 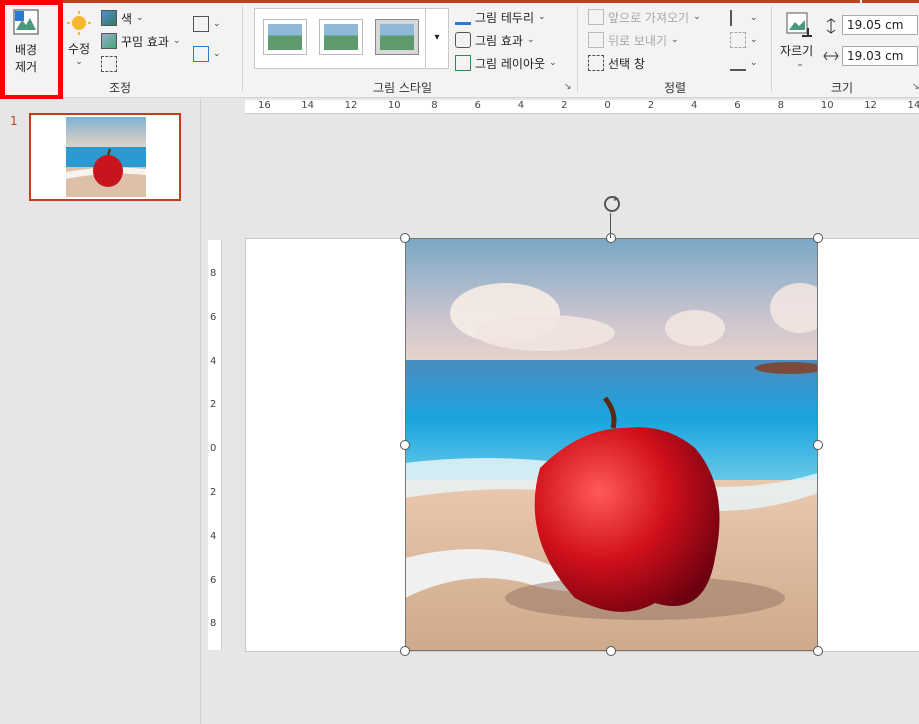 What do you see at coordinates (405, 238) in the screenshot?
I see `resize-handle-nw` at bounding box center [405, 238].